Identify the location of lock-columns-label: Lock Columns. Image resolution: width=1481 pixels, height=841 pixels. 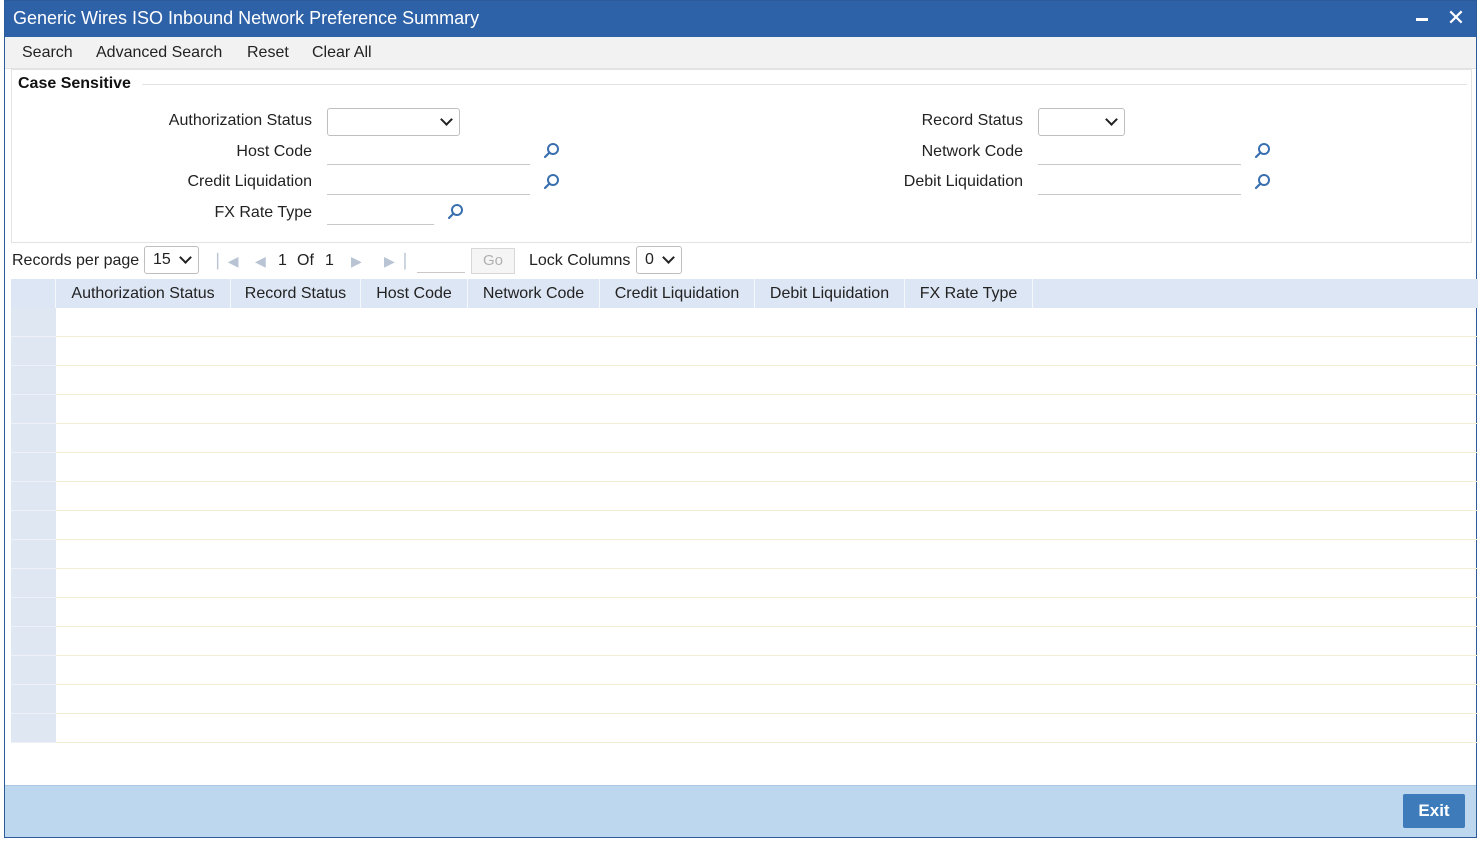
(580, 260).